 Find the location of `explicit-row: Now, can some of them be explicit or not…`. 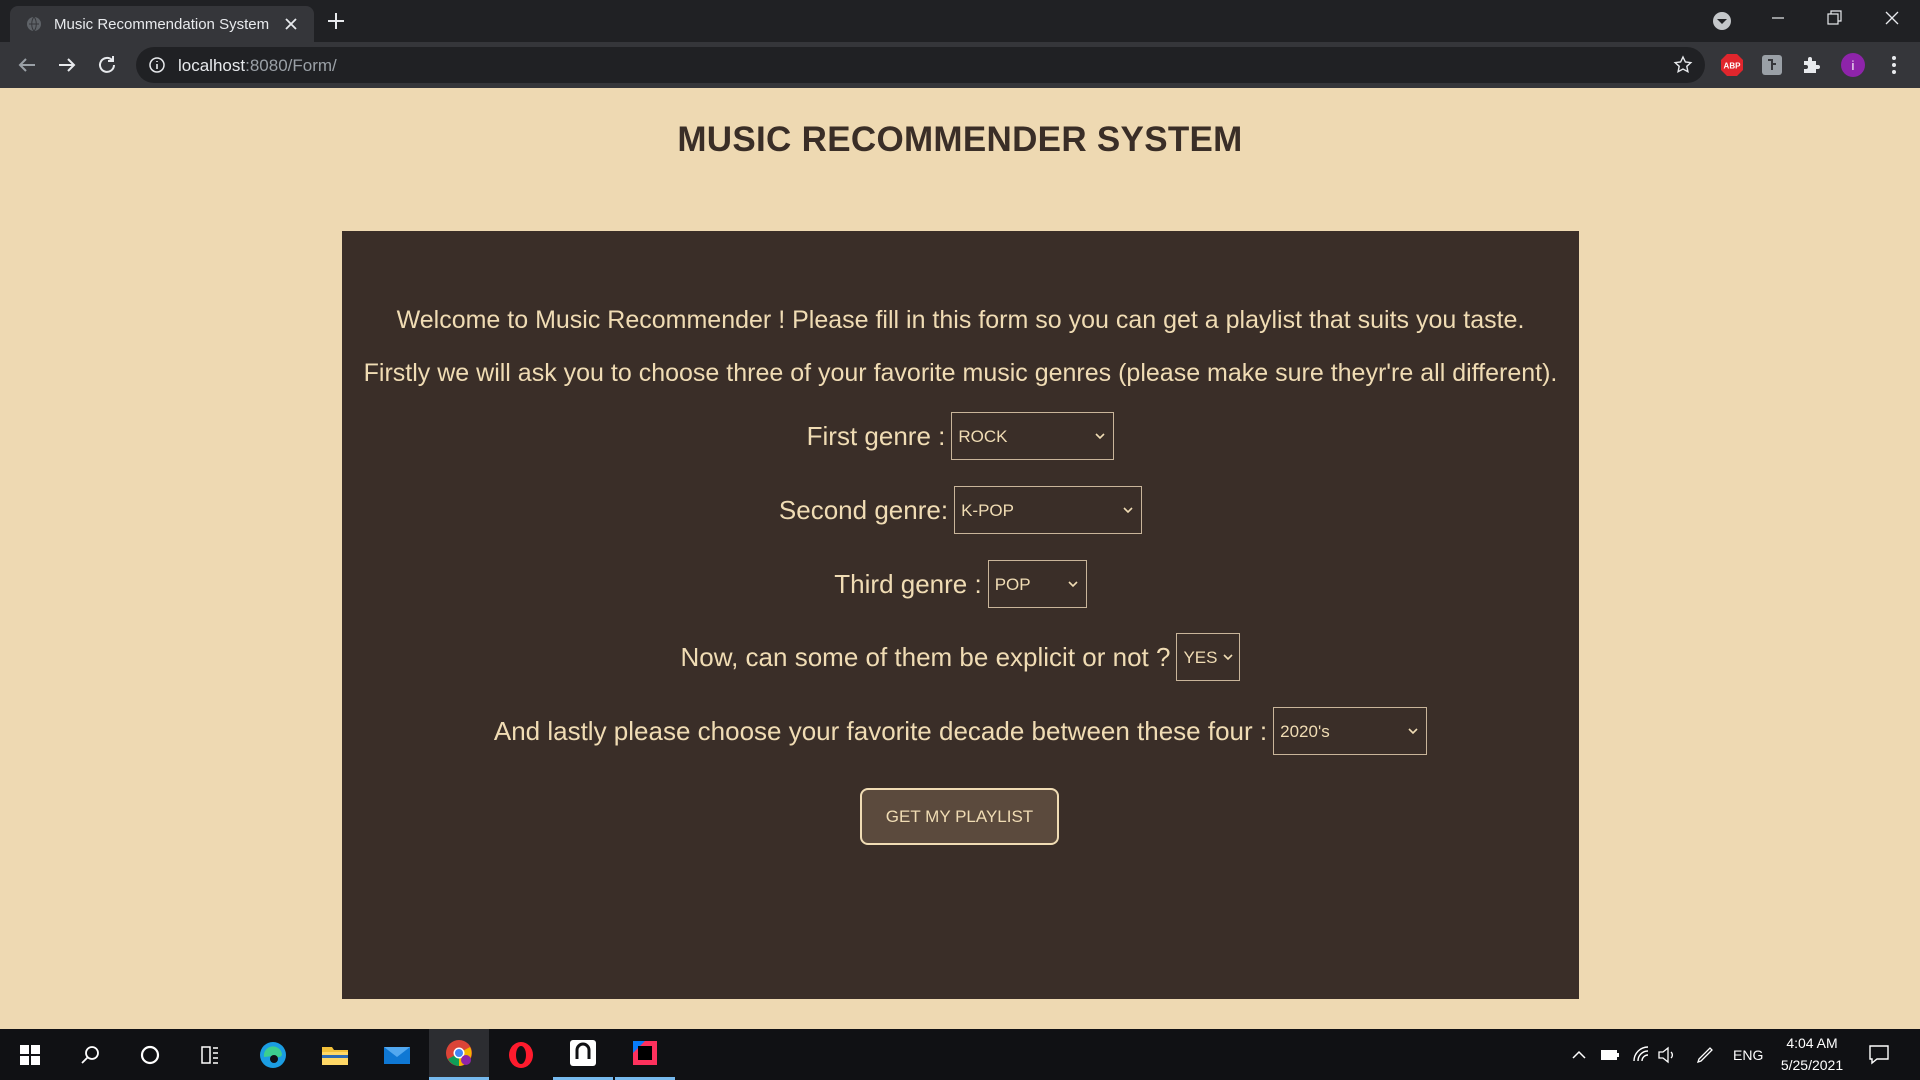

explicit-row: Now, can some of them be explicit or not… is located at coordinates (960, 657).